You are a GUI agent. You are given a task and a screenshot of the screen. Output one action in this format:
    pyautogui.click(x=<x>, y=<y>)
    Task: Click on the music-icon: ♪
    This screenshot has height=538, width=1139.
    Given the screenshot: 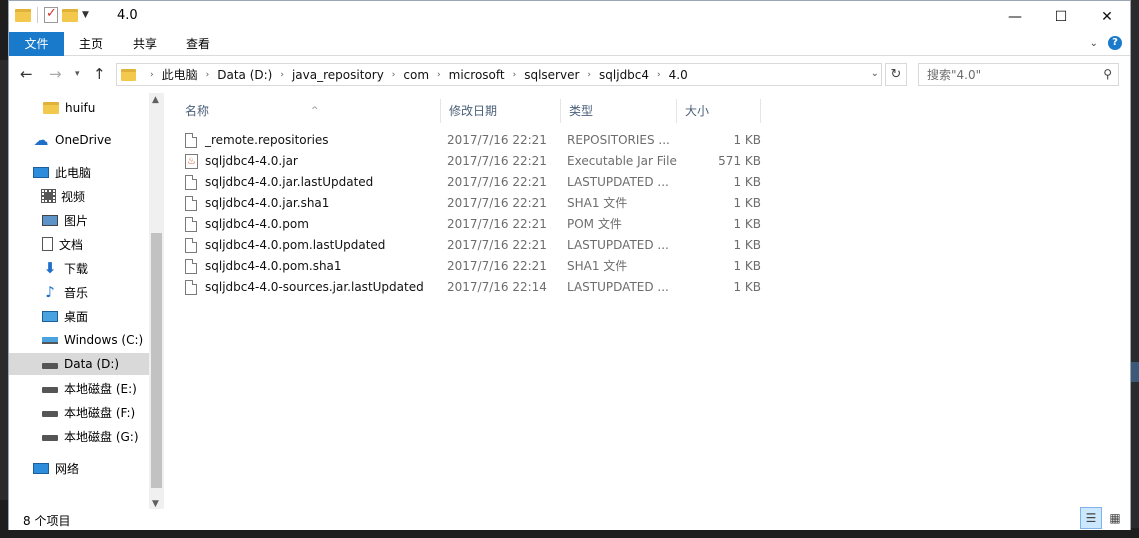 What is the action you would take?
    pyautogui.click(x=50, y=292)
    